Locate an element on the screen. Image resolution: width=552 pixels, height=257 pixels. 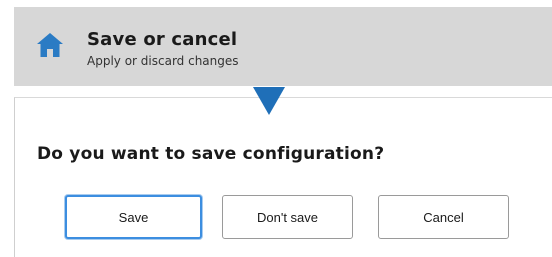
header-title: Save or cancel is located at coordinates (162, 39).